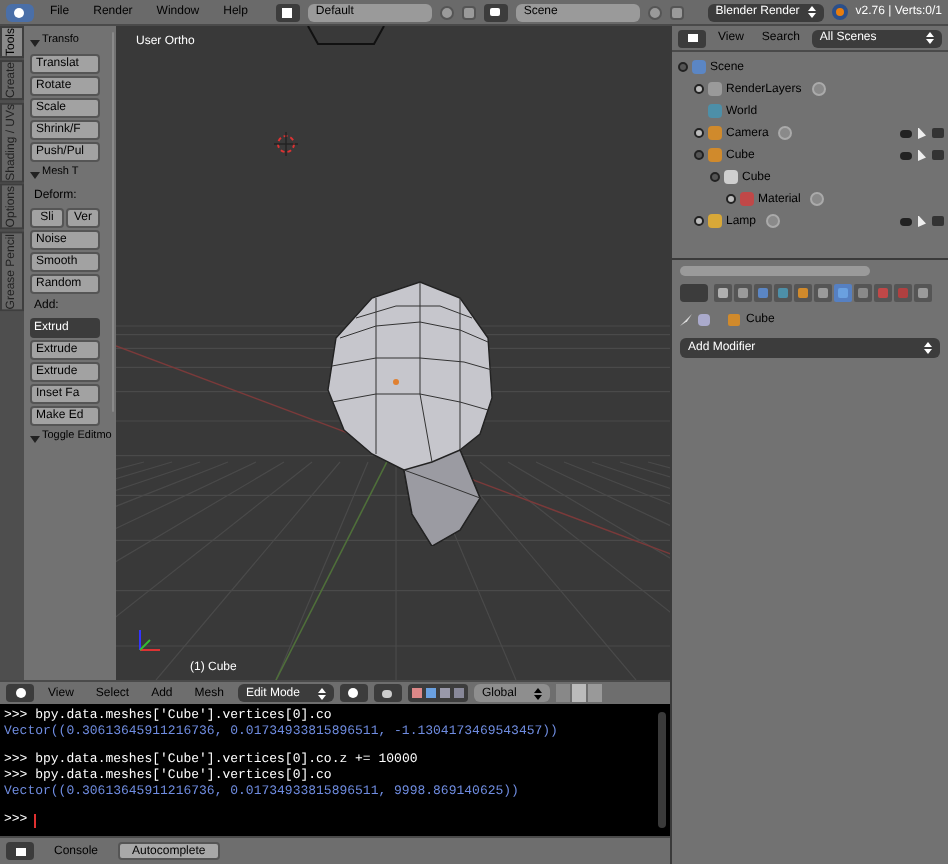 Image resolution: width=948 pixels, height=864 pixels. I want to click on layers-tab, so click(743, 293).